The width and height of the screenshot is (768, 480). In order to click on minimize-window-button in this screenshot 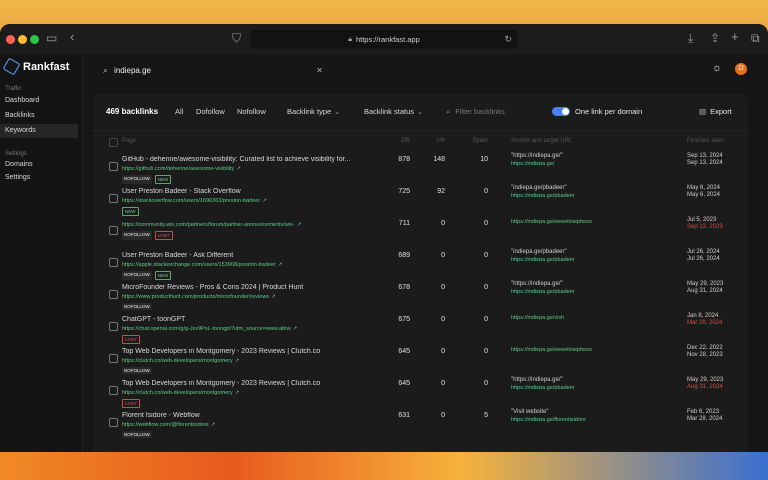, I will do `click(22, 39)`.